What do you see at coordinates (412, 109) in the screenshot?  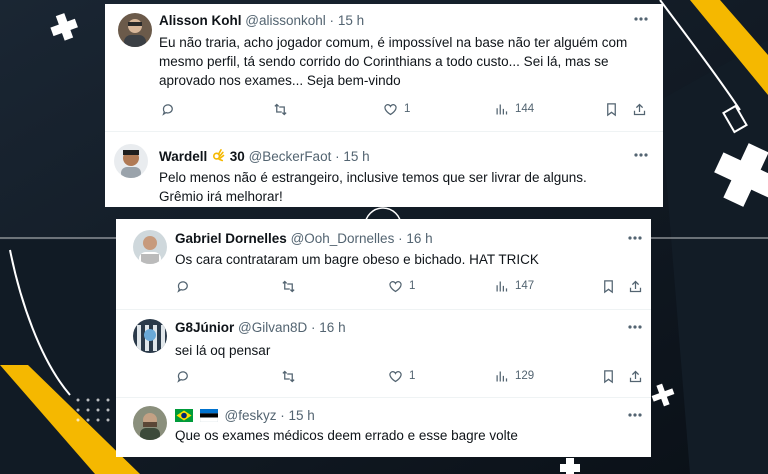 I see `tweet-actions: 1 144` at bounding box center [412, 109].